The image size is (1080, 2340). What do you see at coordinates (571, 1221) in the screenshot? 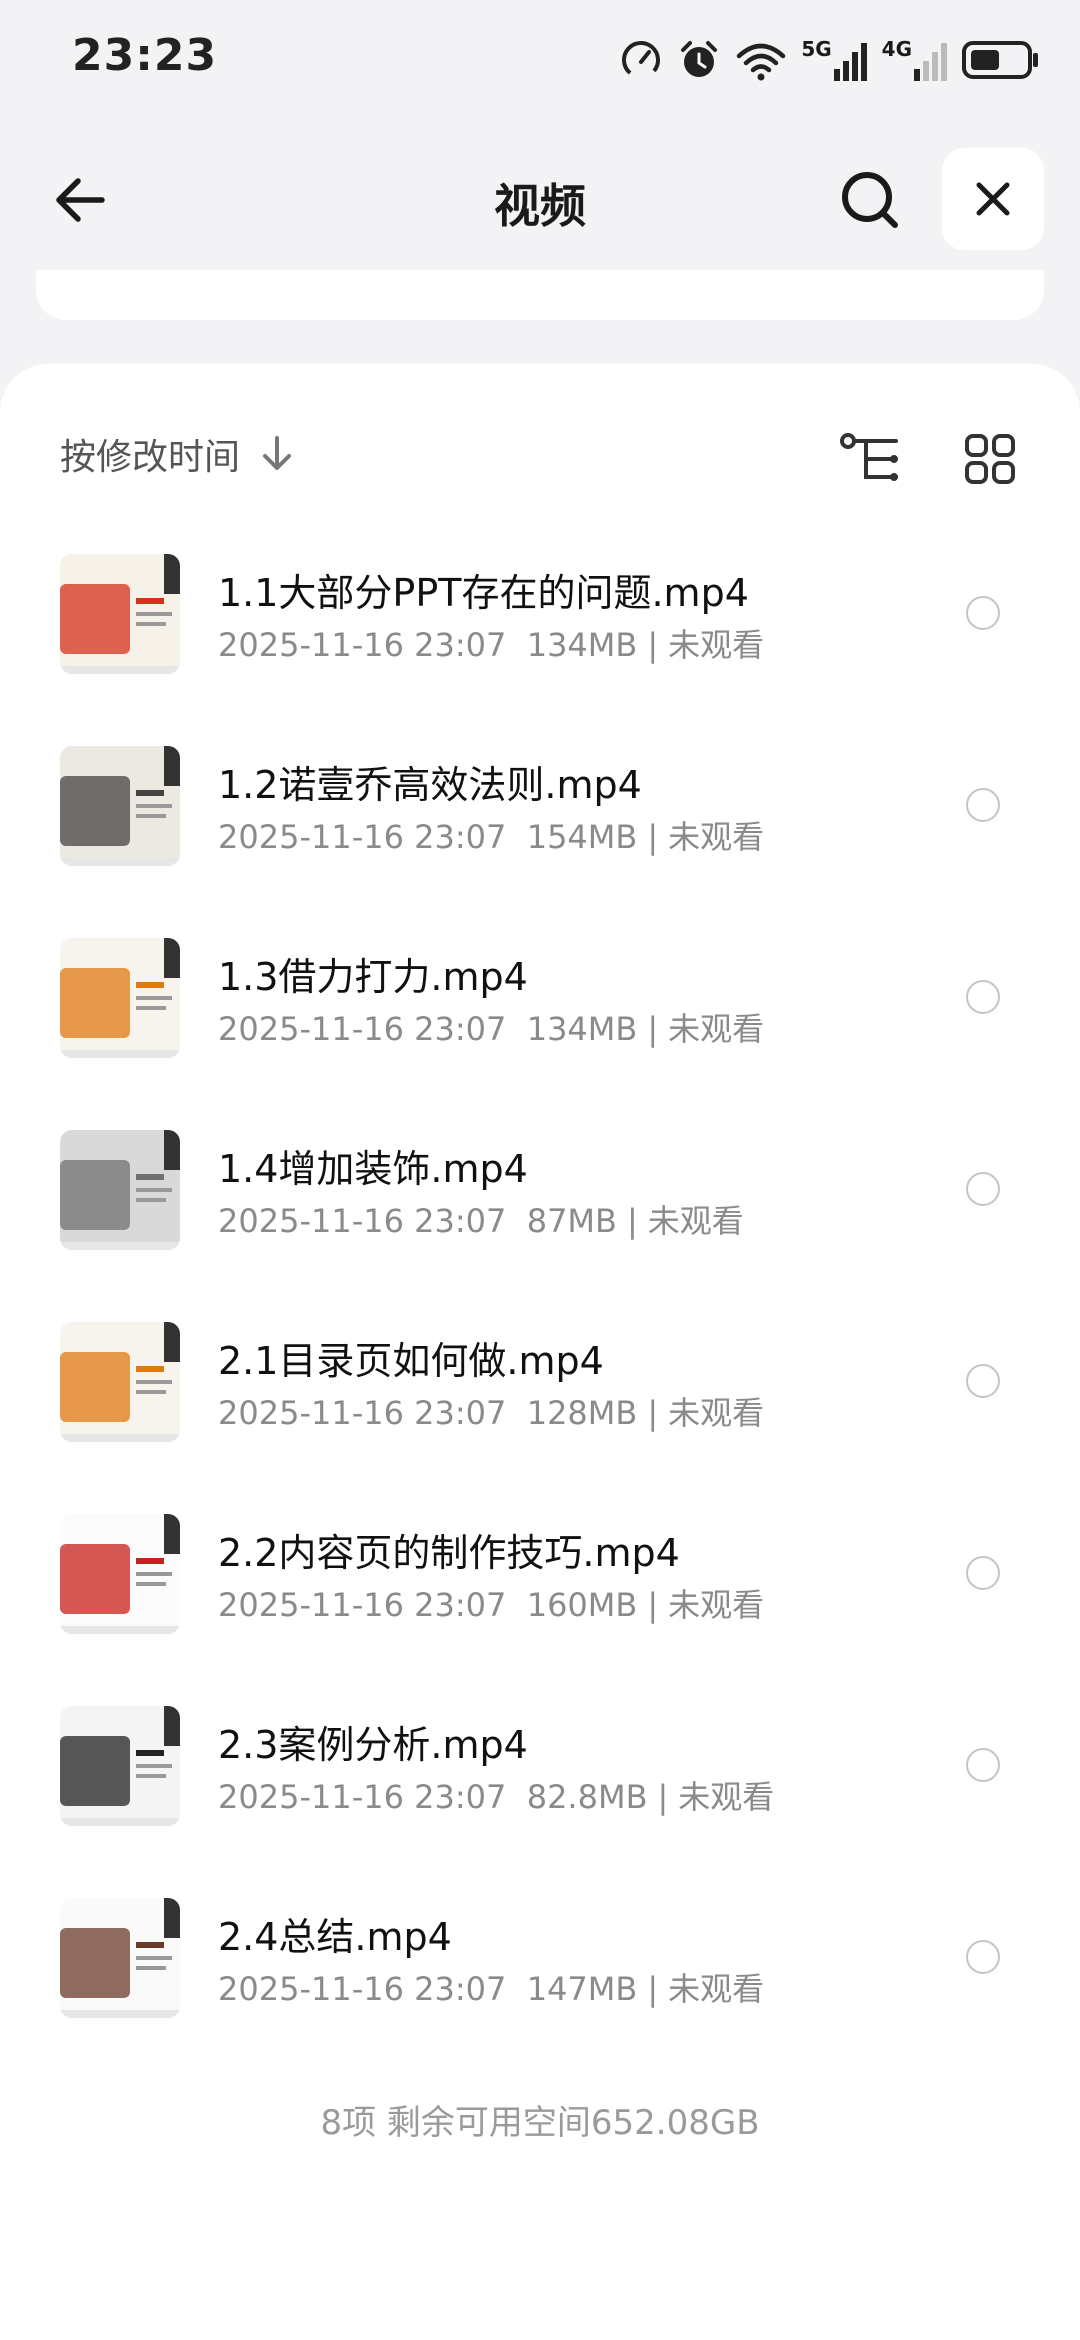
I see `file-size: 87MB` at bounding box center [571, 1221].